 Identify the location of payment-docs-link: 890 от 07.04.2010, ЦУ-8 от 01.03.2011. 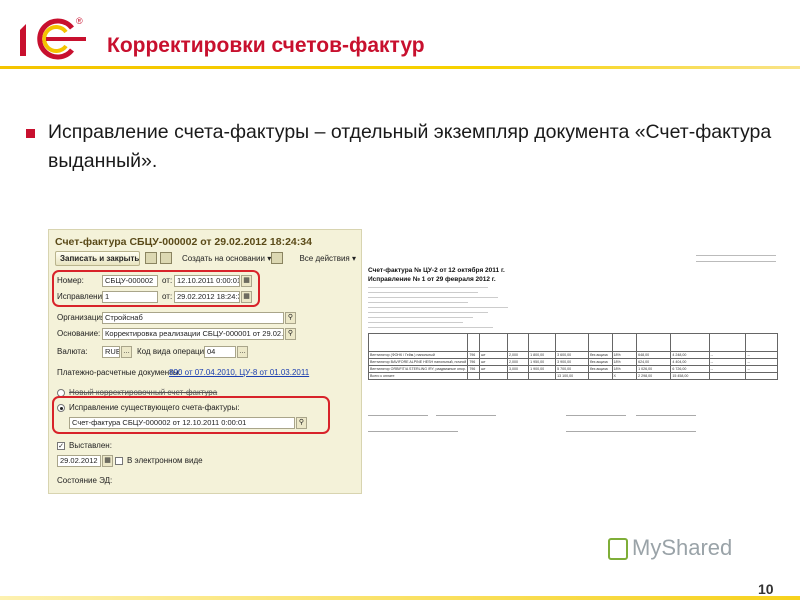
(239, 372).